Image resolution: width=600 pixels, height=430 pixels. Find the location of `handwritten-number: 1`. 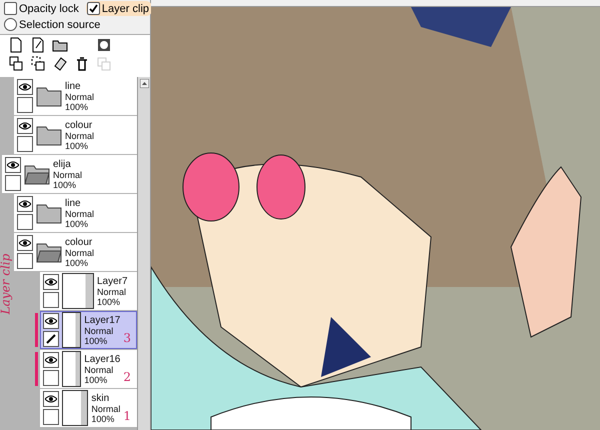

handwritten-number: 1 is located at coordinates (127, 416).